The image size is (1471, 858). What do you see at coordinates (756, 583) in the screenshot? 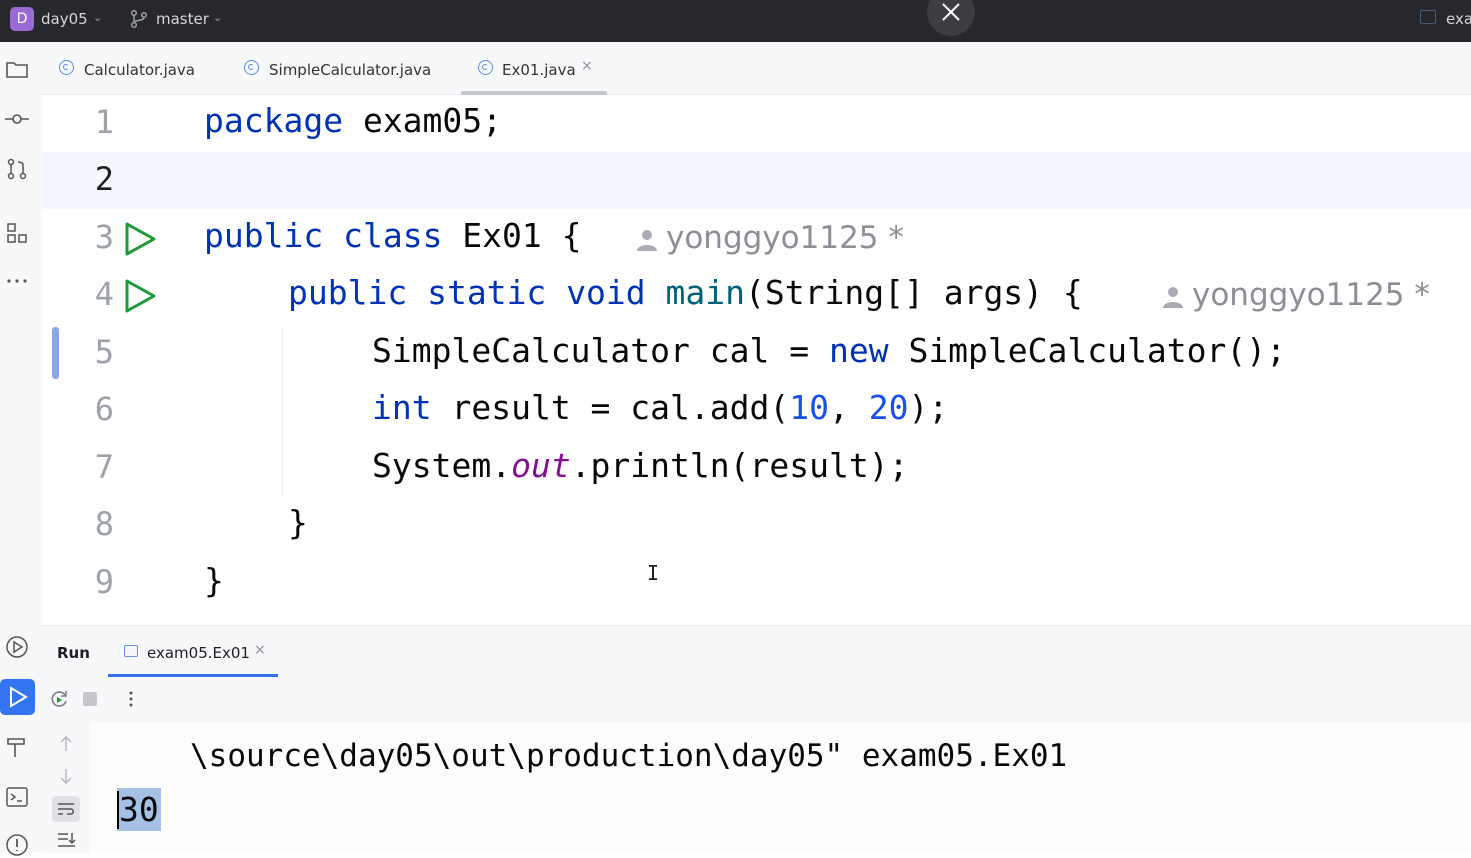
I see `code-line: 9 }` at bounding box center [756, 583].